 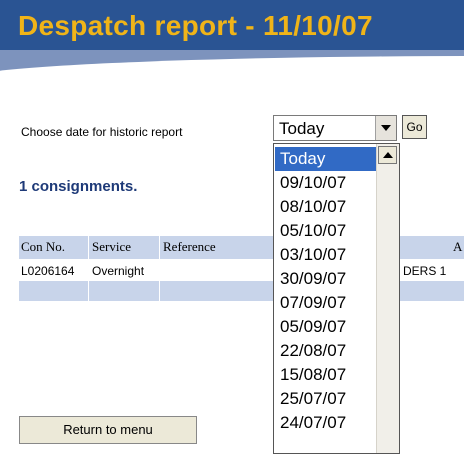 What do you see at coordinates (458, 246) in the screenshot?
I see `column-header-a: A` at bounding box center [458, 246].